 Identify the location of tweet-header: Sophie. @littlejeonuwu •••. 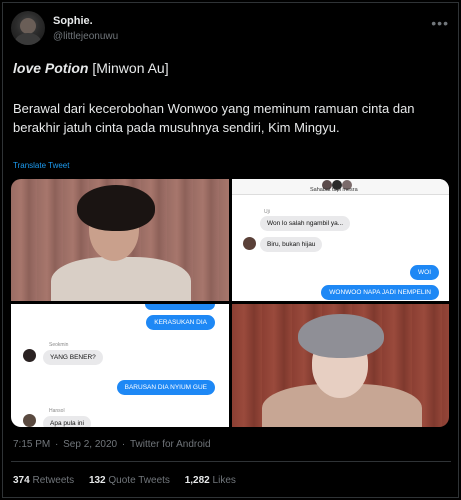
(231, 31).